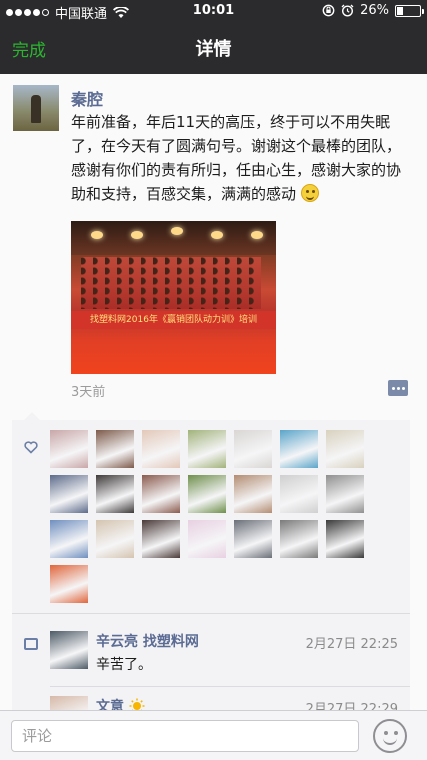 The image size is (427, 760). What do you see at coordinates (31, 447) in the screenshot?
I see `heart-icon` at bounding box center [31, 447].